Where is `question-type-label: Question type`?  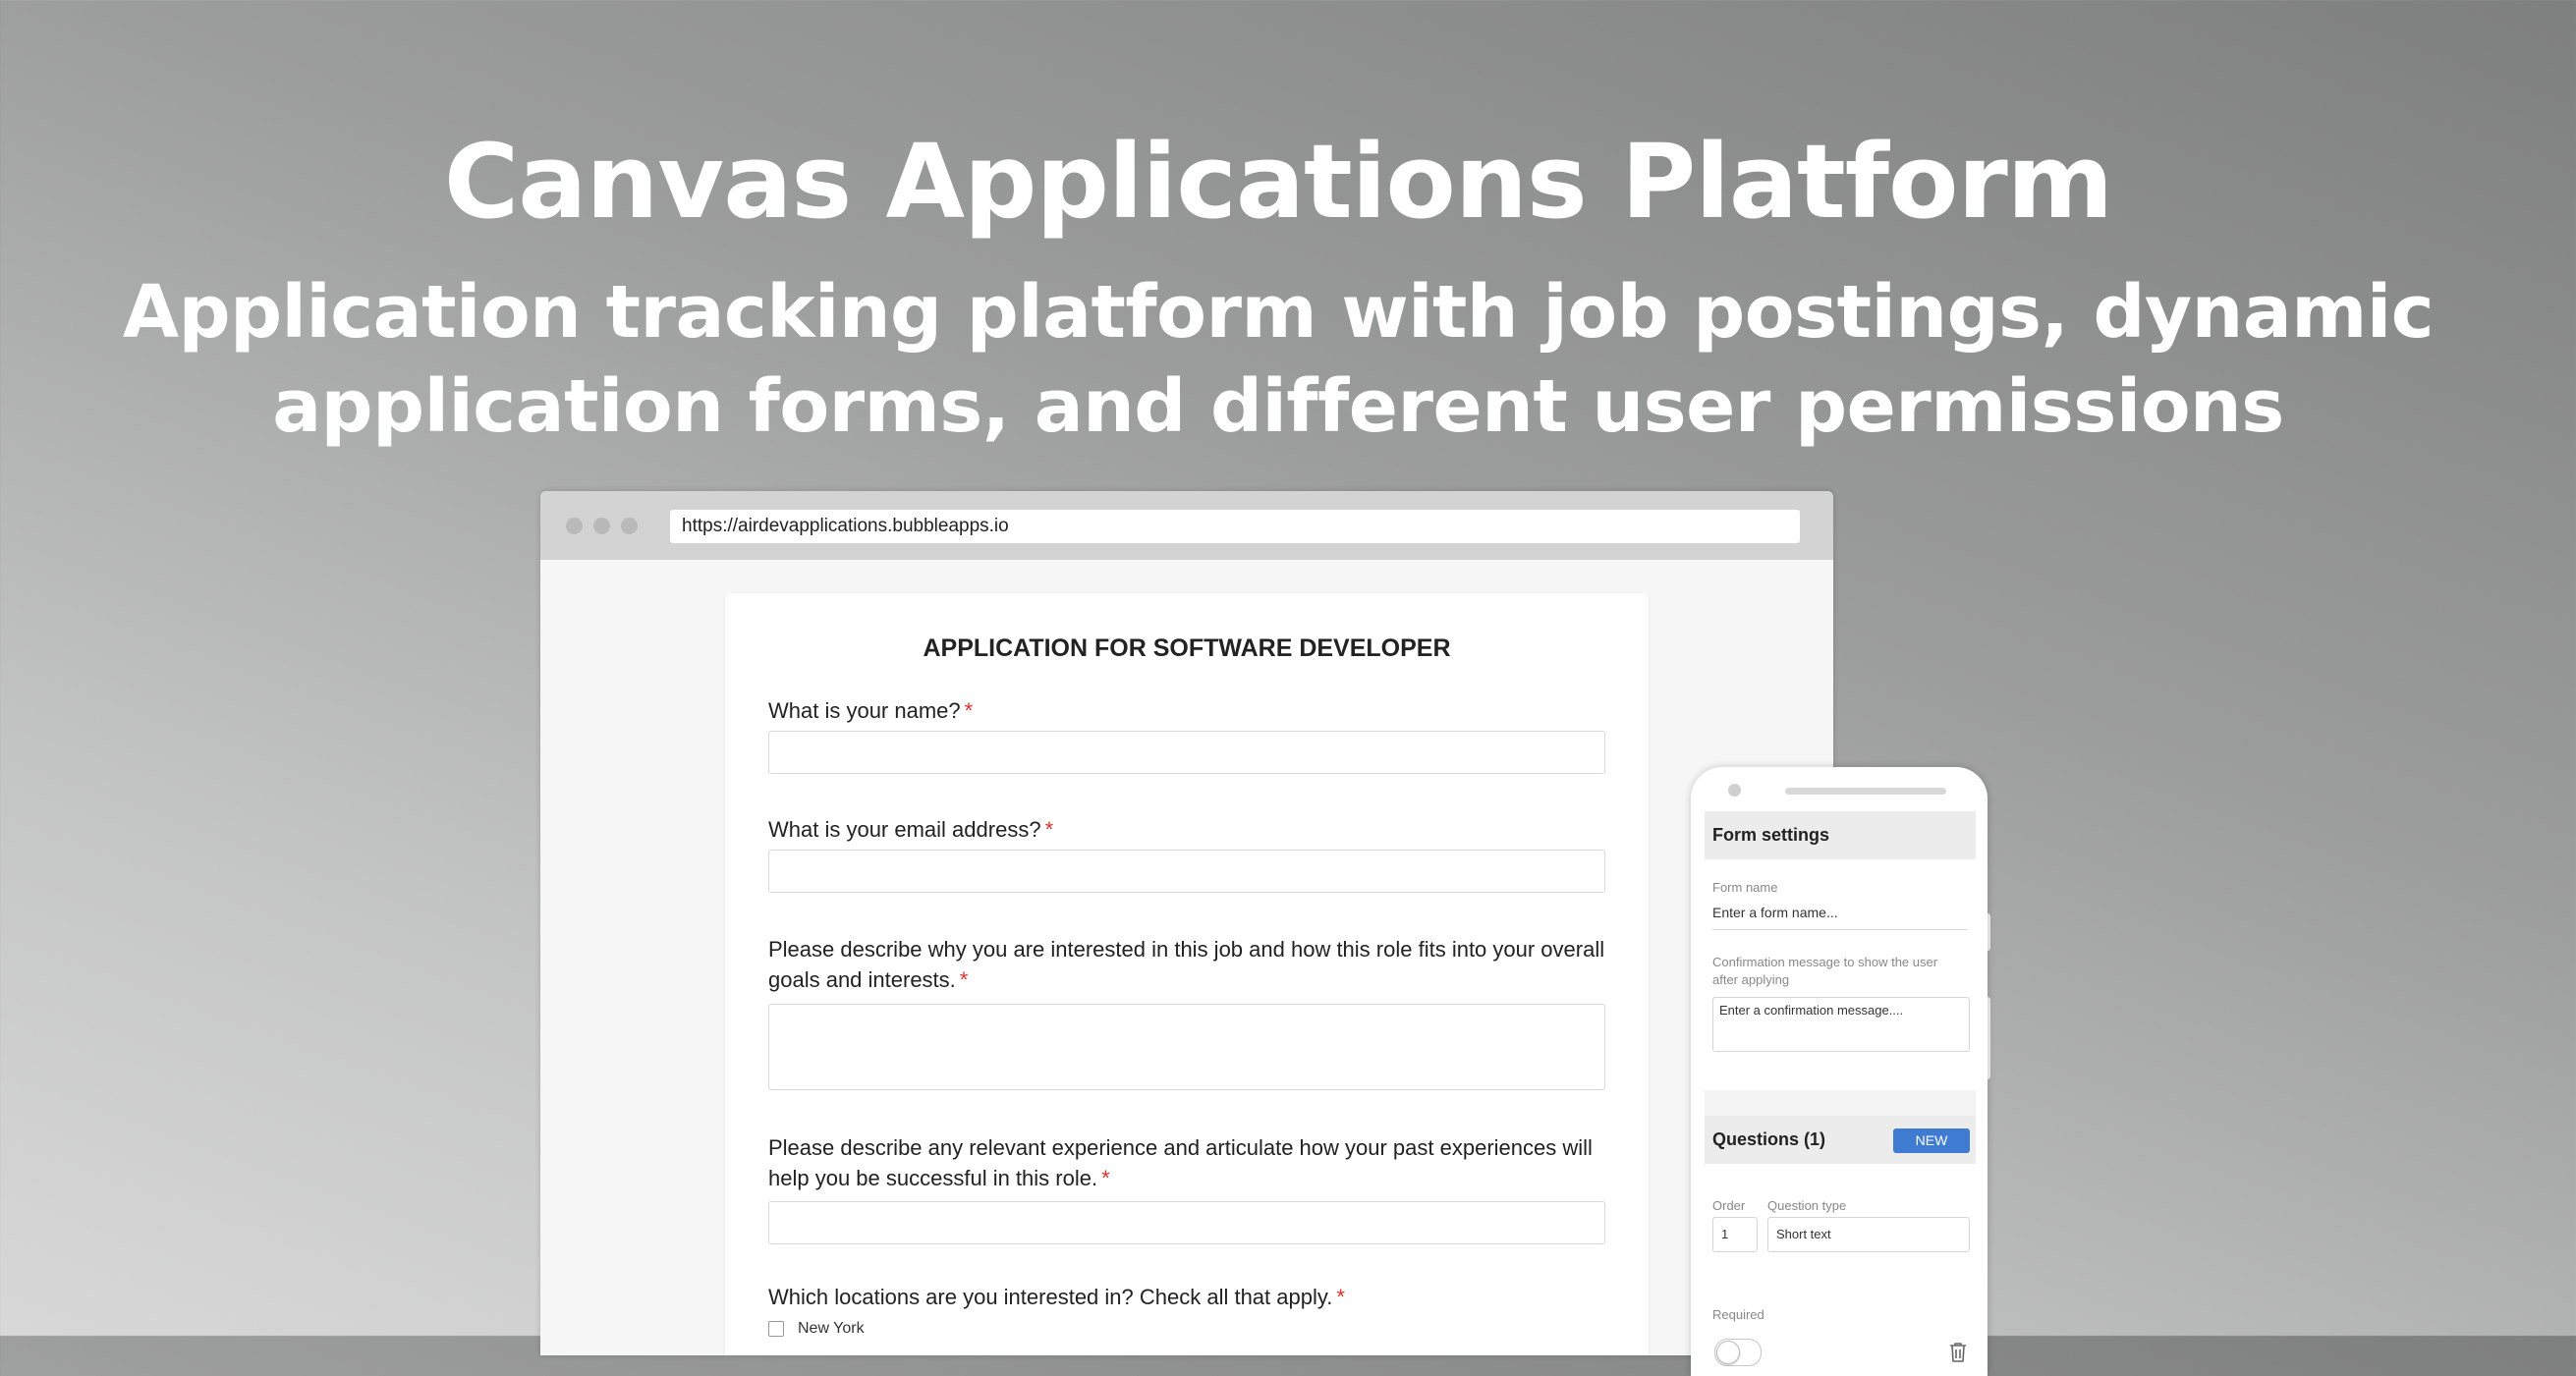
question-type-label: Question type is located at coordinates (1807, 1206).